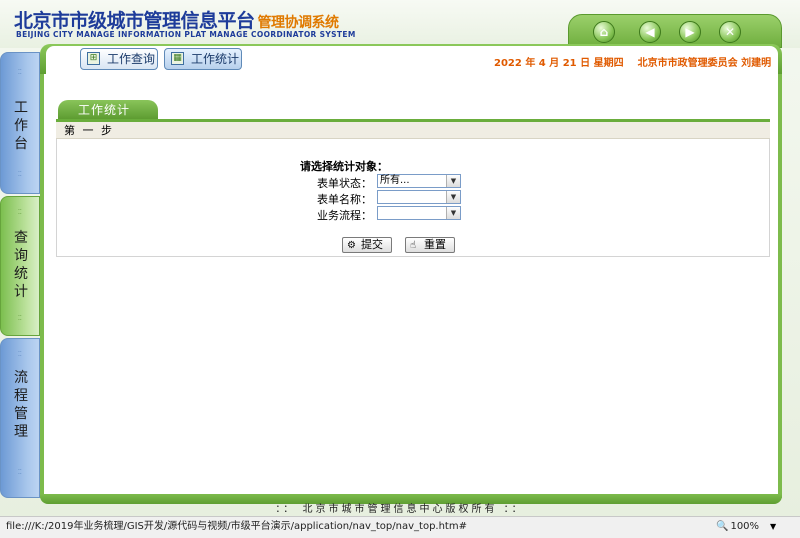 Image resolution: width=800 pixels, height=538 pixels. I want to click on submit-button-label: 提交, so click(372, 244).